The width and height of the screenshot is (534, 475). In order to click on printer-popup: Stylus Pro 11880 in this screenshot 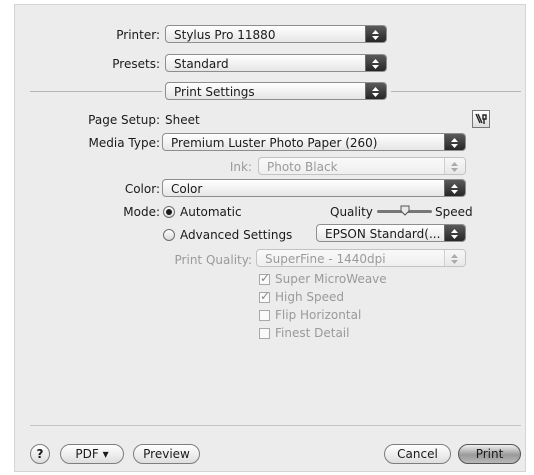, I will do `click(276, 34)`.